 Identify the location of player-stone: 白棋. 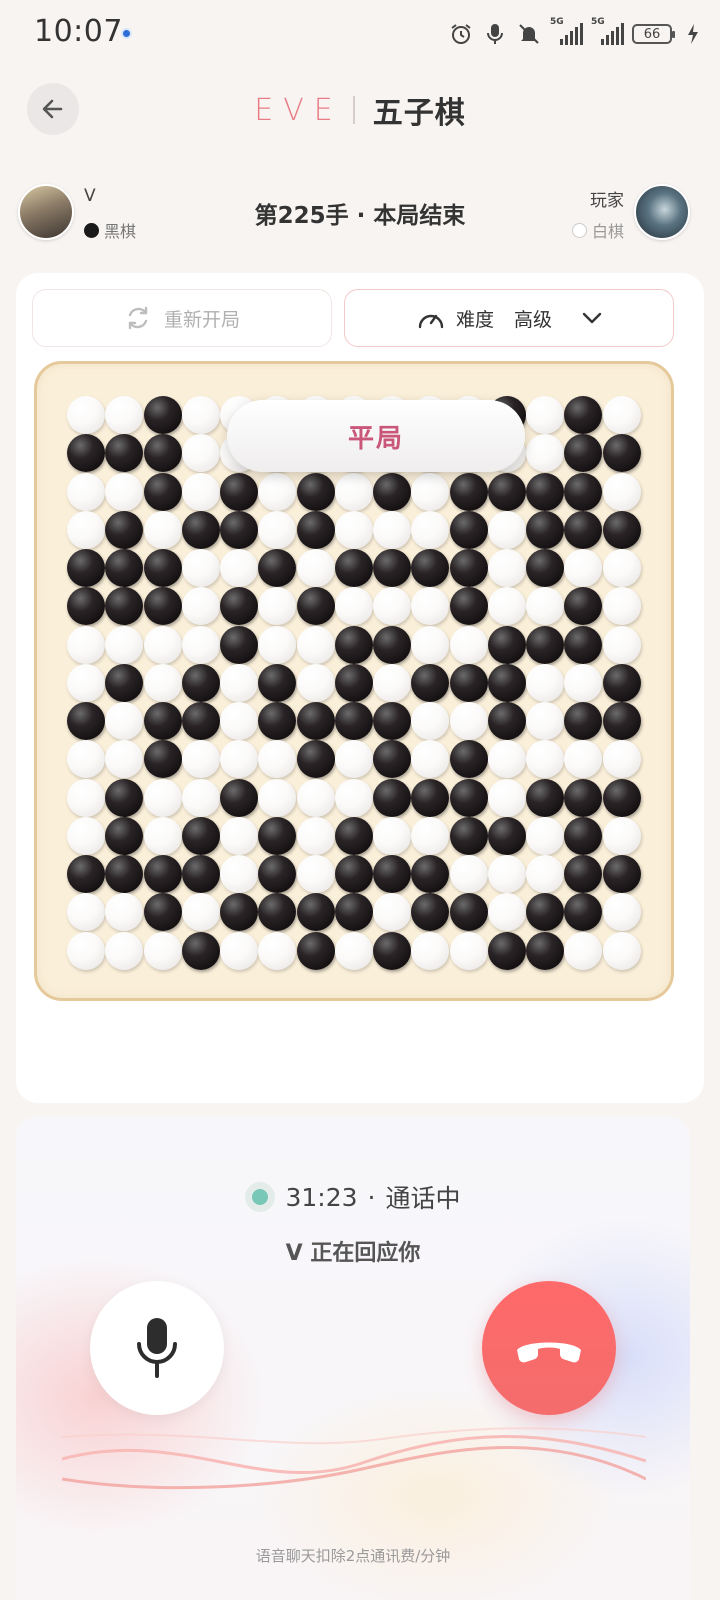
(597, 230).